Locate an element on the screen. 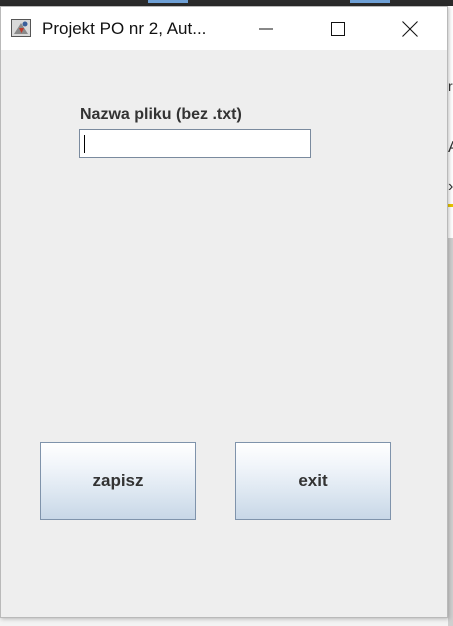 The image size is (453, 626). maximize-icon is located at coordinates (338, 28).